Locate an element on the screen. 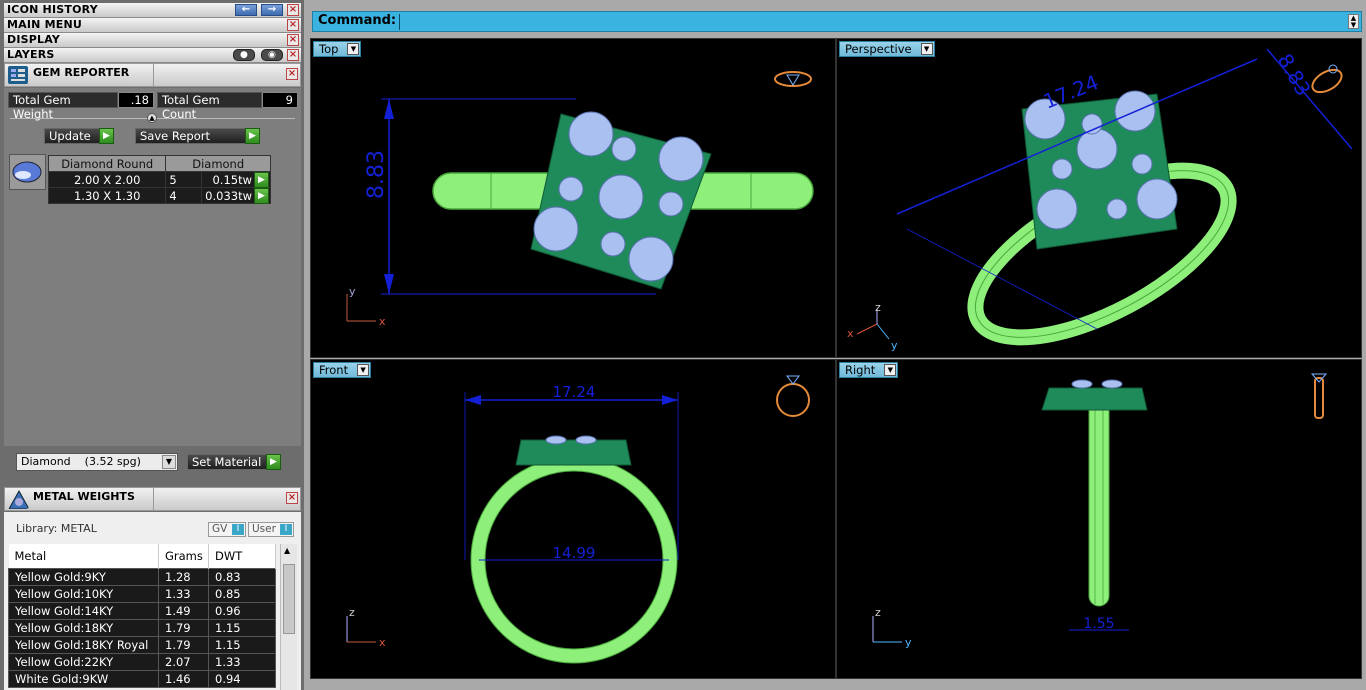 This screenshot has height=690, width=1366. user-button: User I is located at coordinates (271, 529).